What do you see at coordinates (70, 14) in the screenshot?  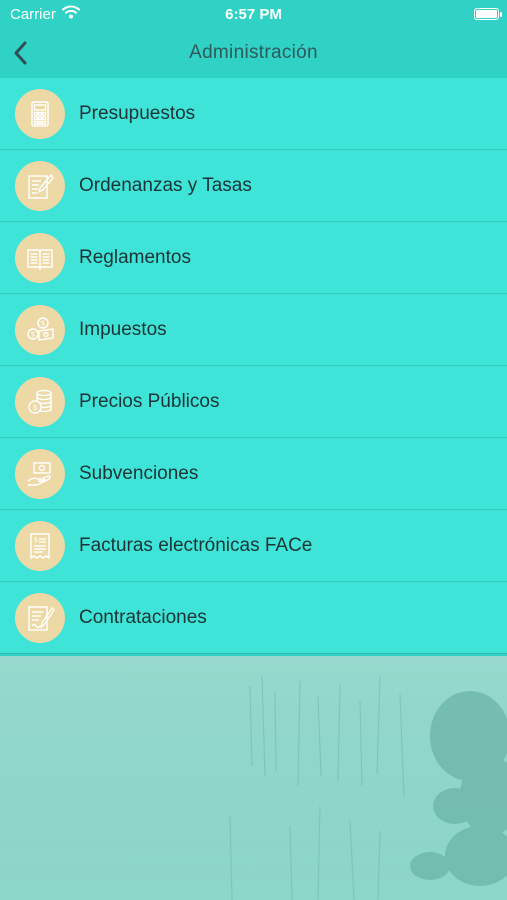 I see `wifi-icon` at bounding box center [70, 14].